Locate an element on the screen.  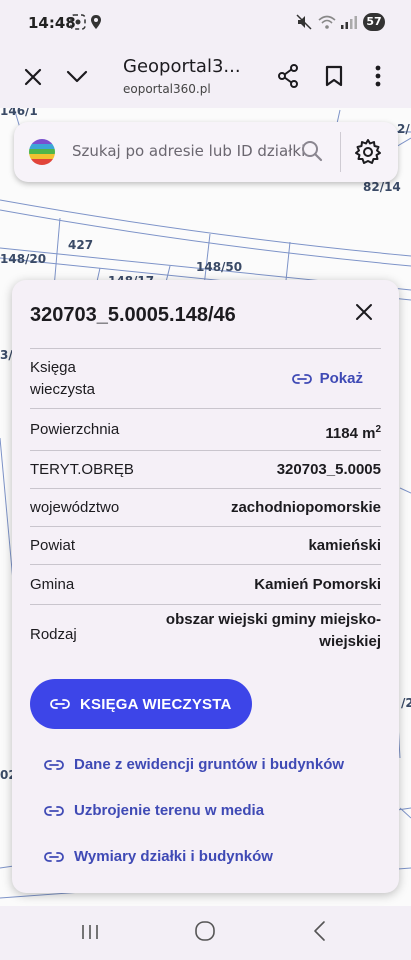
close-card-button is located at coordinates (364, 314).